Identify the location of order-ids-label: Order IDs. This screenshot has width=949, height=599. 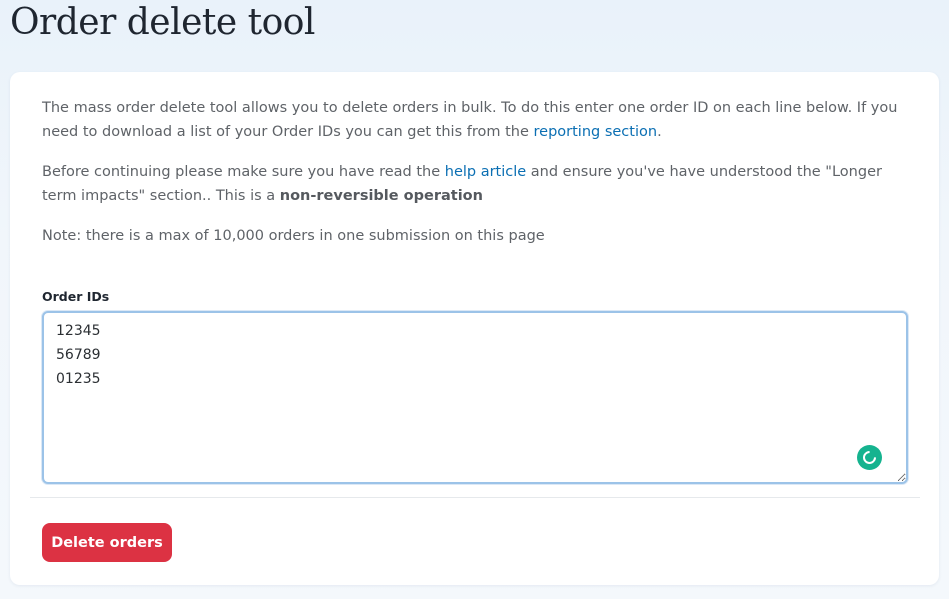
(76, 296).